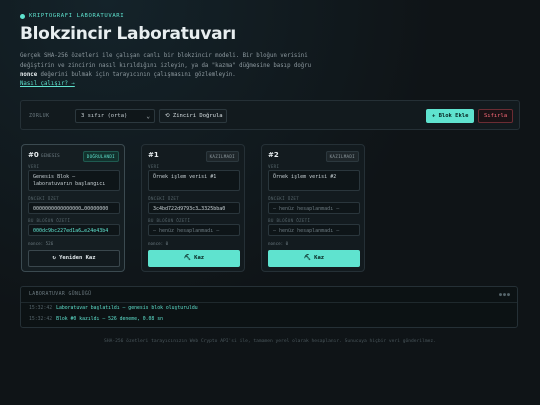 Image resolution: width=540 pixels, height=405 pixels. Describe the element at coordinates (100, 156) in the screenshot. I see `status-badge: DOĞRULANDI` at that location.